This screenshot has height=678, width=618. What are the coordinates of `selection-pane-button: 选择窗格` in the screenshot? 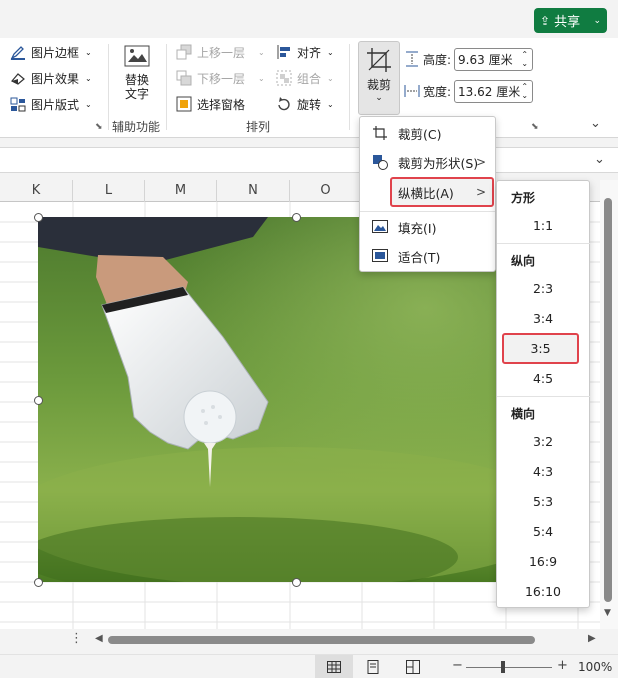 It's located at (220, 104).